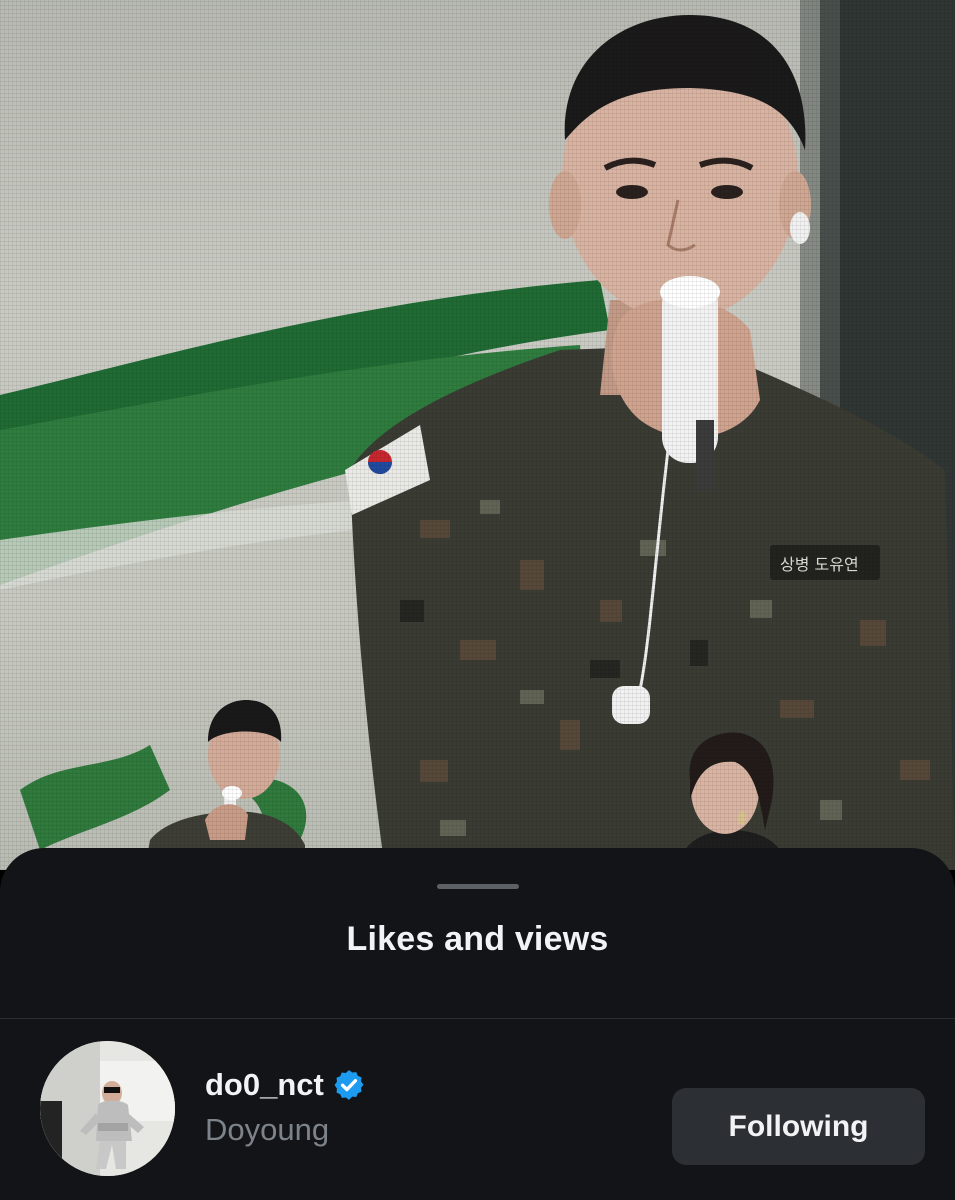 The height and width of the screenshot is (1200, 955). I want to click on username-line: do0_nct, so click(285, 1085).